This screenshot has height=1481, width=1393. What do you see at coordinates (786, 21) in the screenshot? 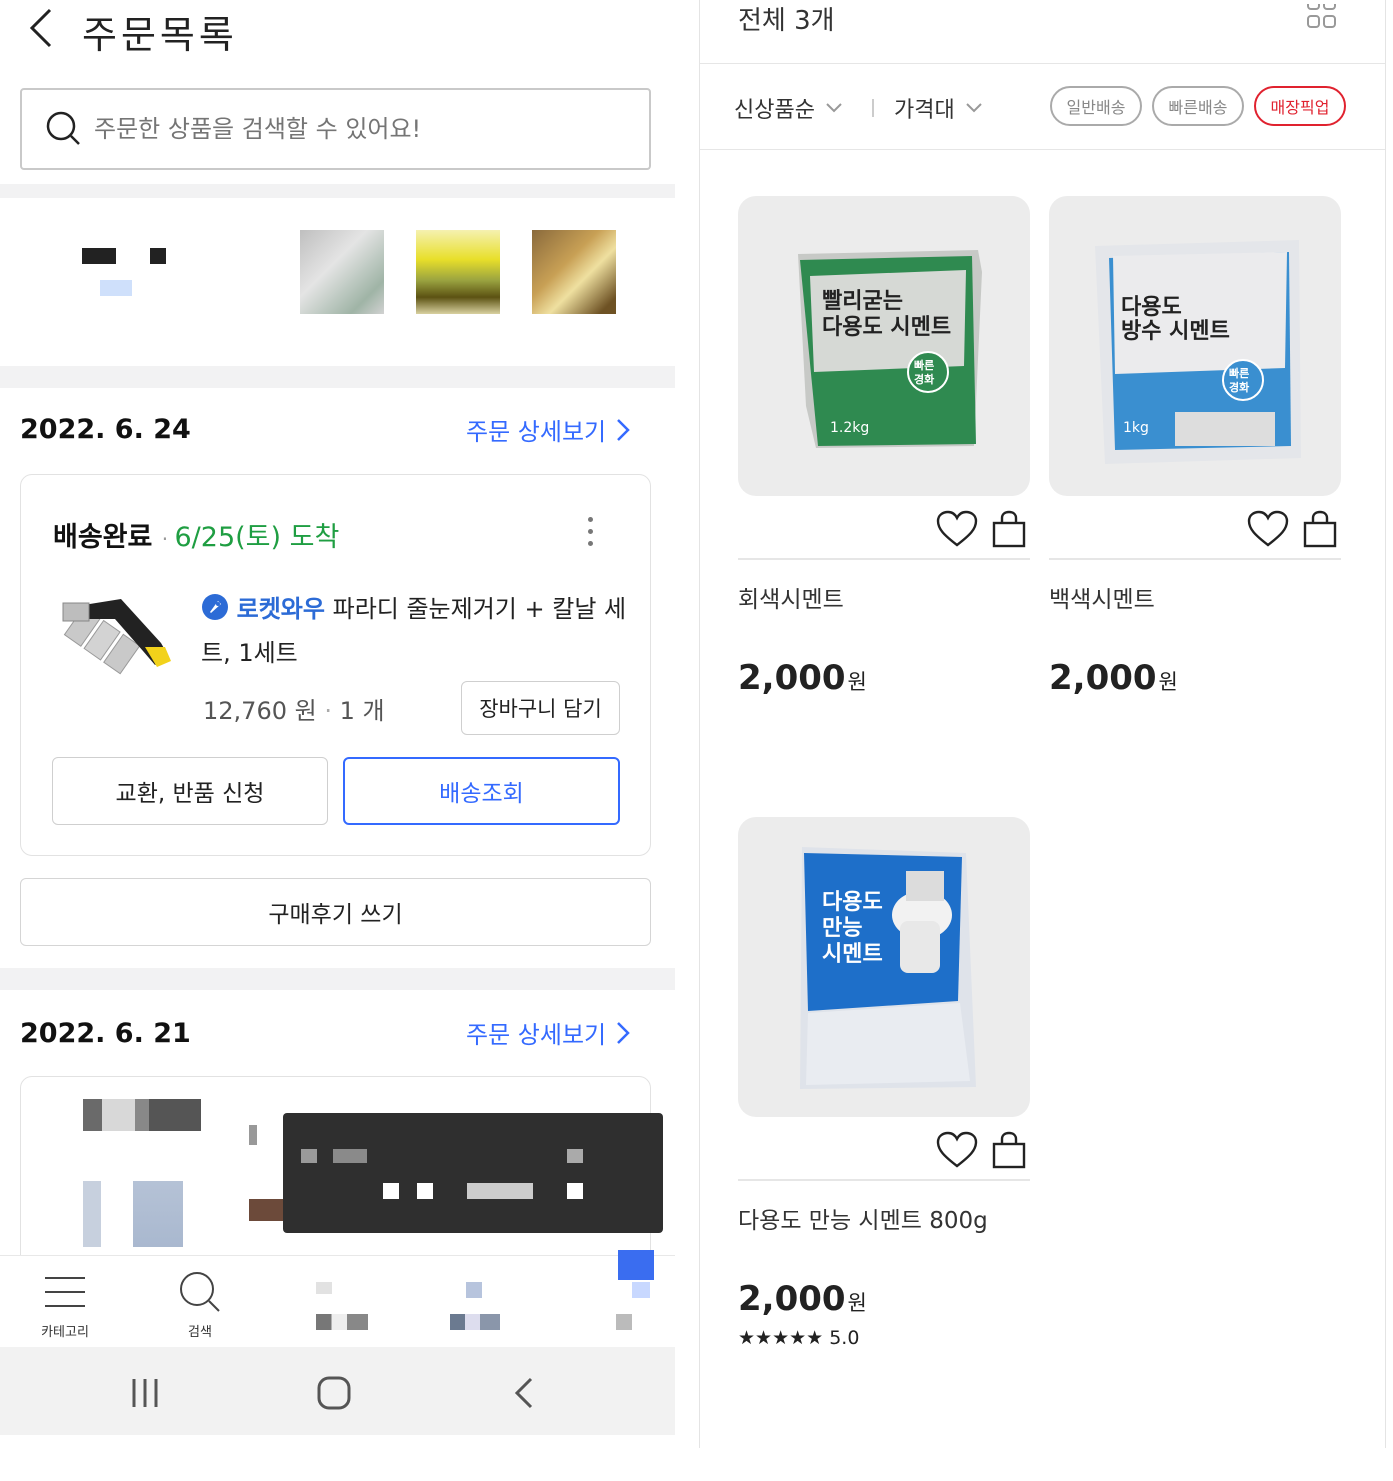
I see `result-count: 전체 3개` at bounding box center [786, 21].